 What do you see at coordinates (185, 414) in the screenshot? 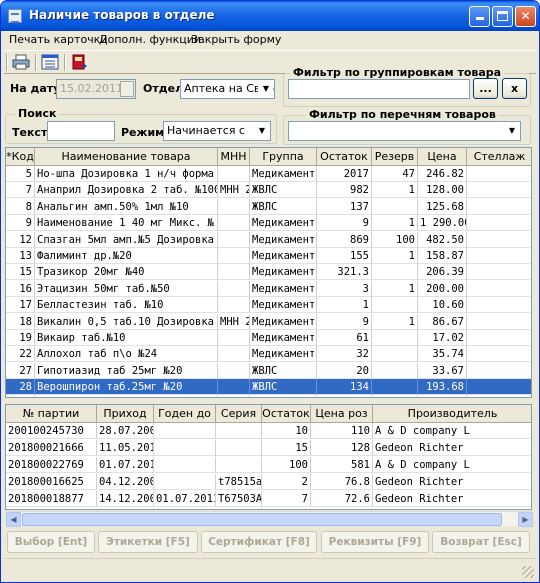
I see `column-header-expiry: Годен до` at bounding box center [185, 414].